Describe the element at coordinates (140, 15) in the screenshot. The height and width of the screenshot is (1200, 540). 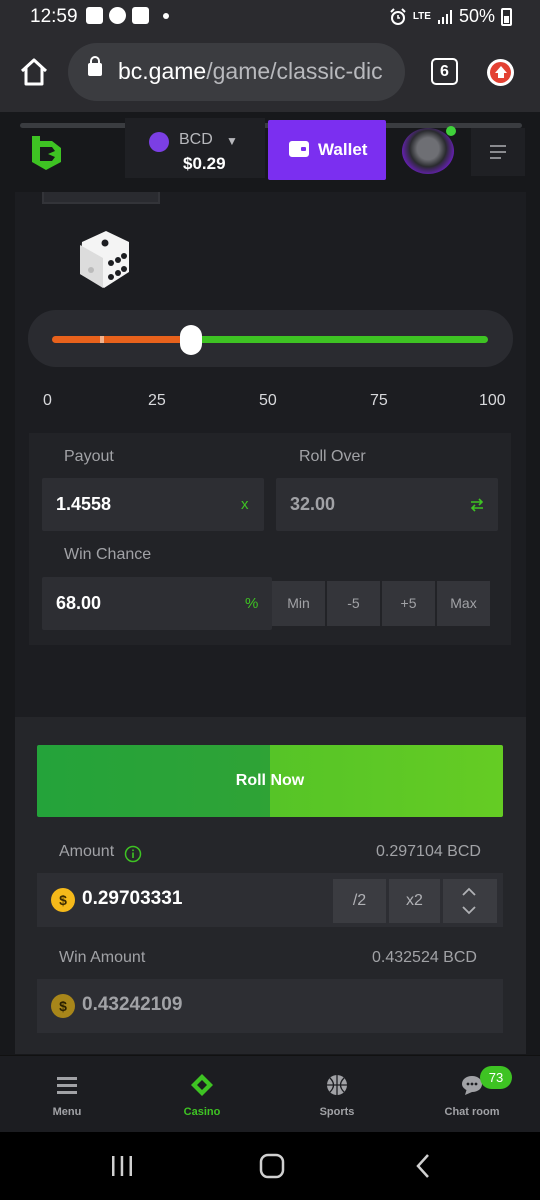
I see `vivaldi-notification-icon` at that location.